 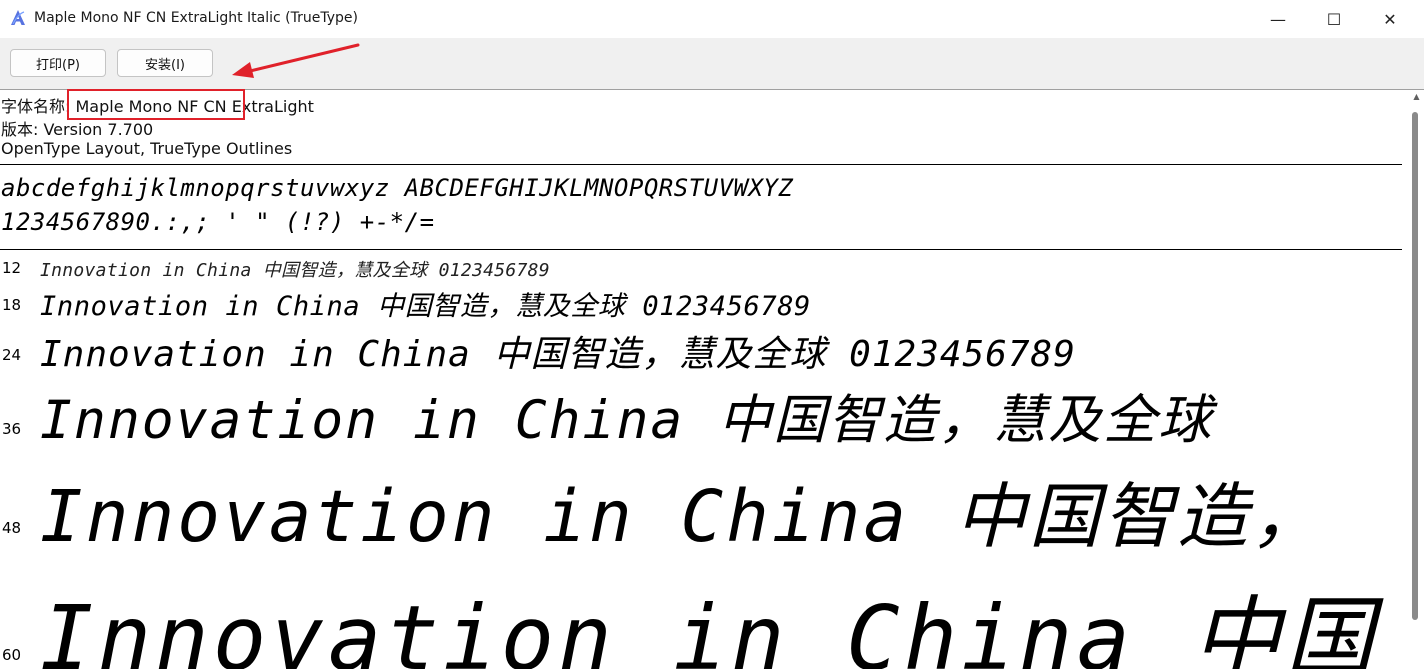 I want to click on size-label: 60, so click(x=12, y=655).